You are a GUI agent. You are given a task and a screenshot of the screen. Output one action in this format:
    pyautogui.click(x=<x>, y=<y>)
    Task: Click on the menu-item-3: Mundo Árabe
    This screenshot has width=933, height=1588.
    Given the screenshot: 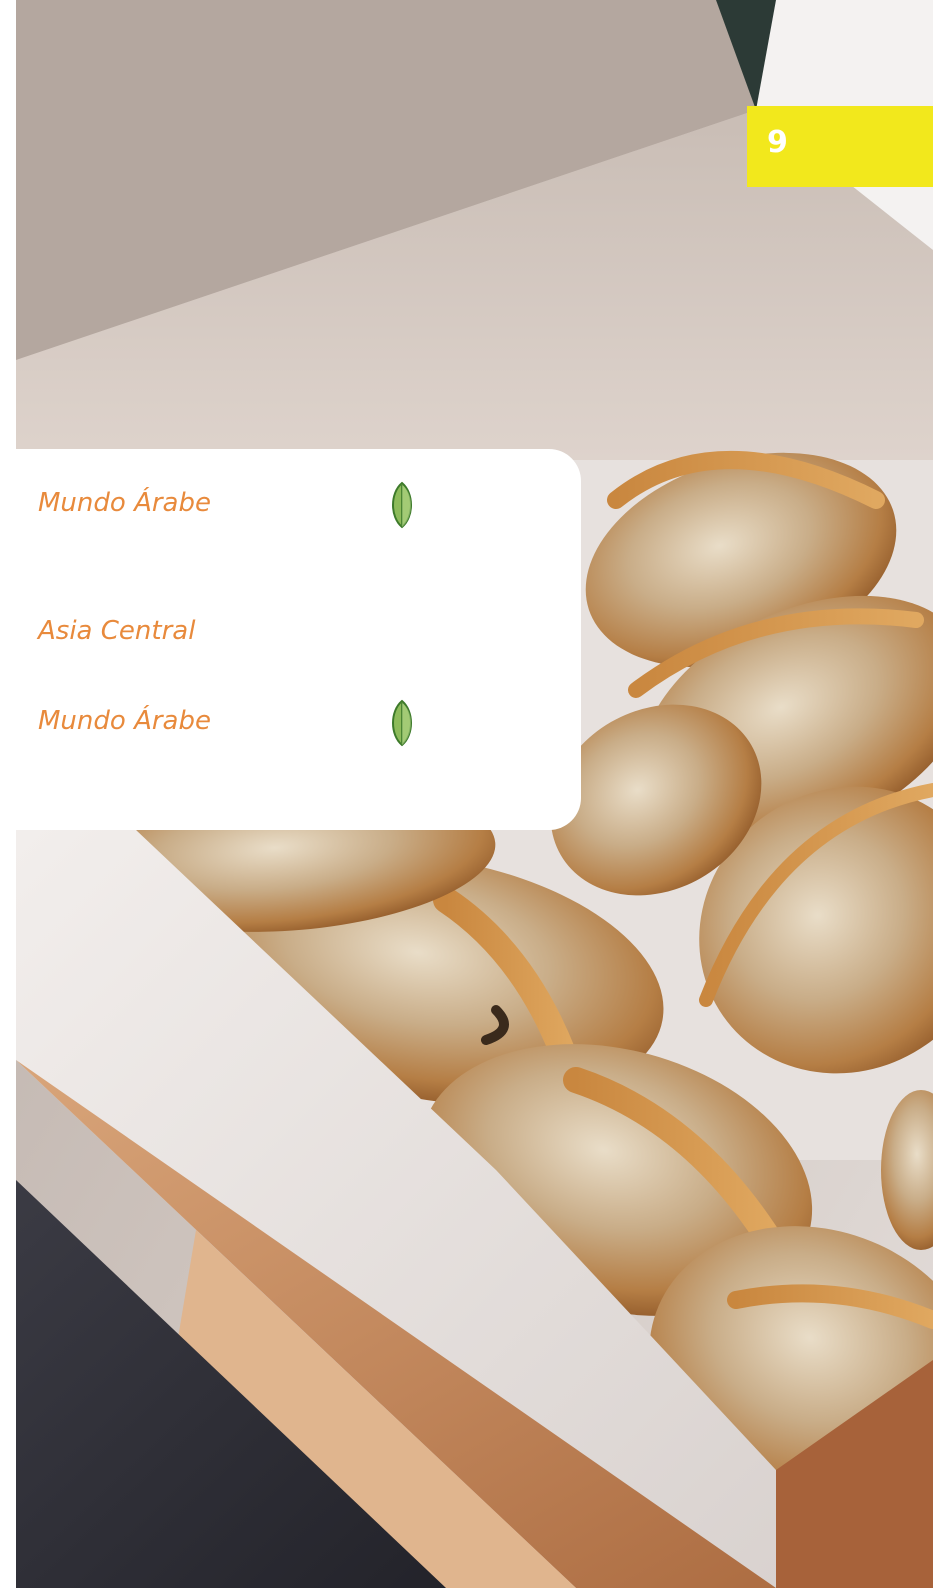 What is the action you would take?
    pyautogui.click(x=124, y=721)
    